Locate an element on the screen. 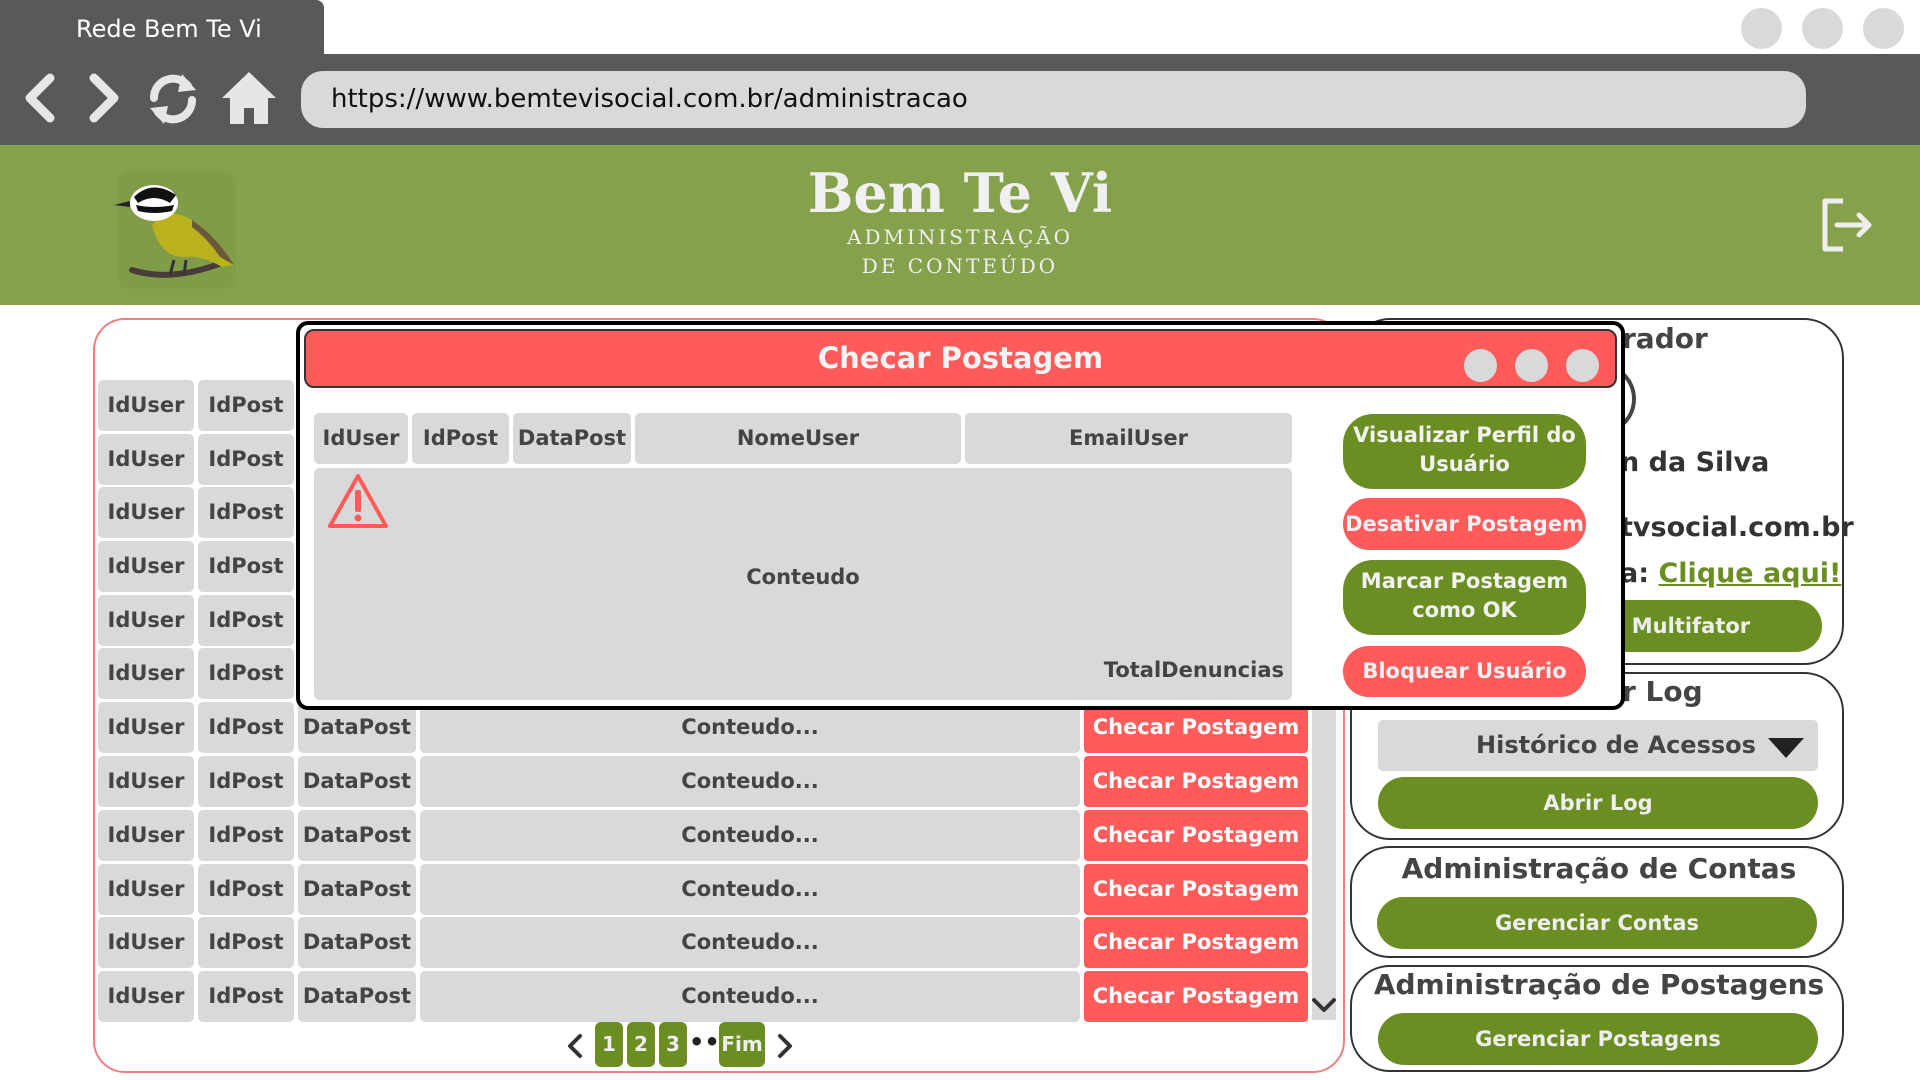 The width and height of the screenshot is (1920, 1080). password-change-text: a: Clique aqui! is located at coordinates (1730, 573).